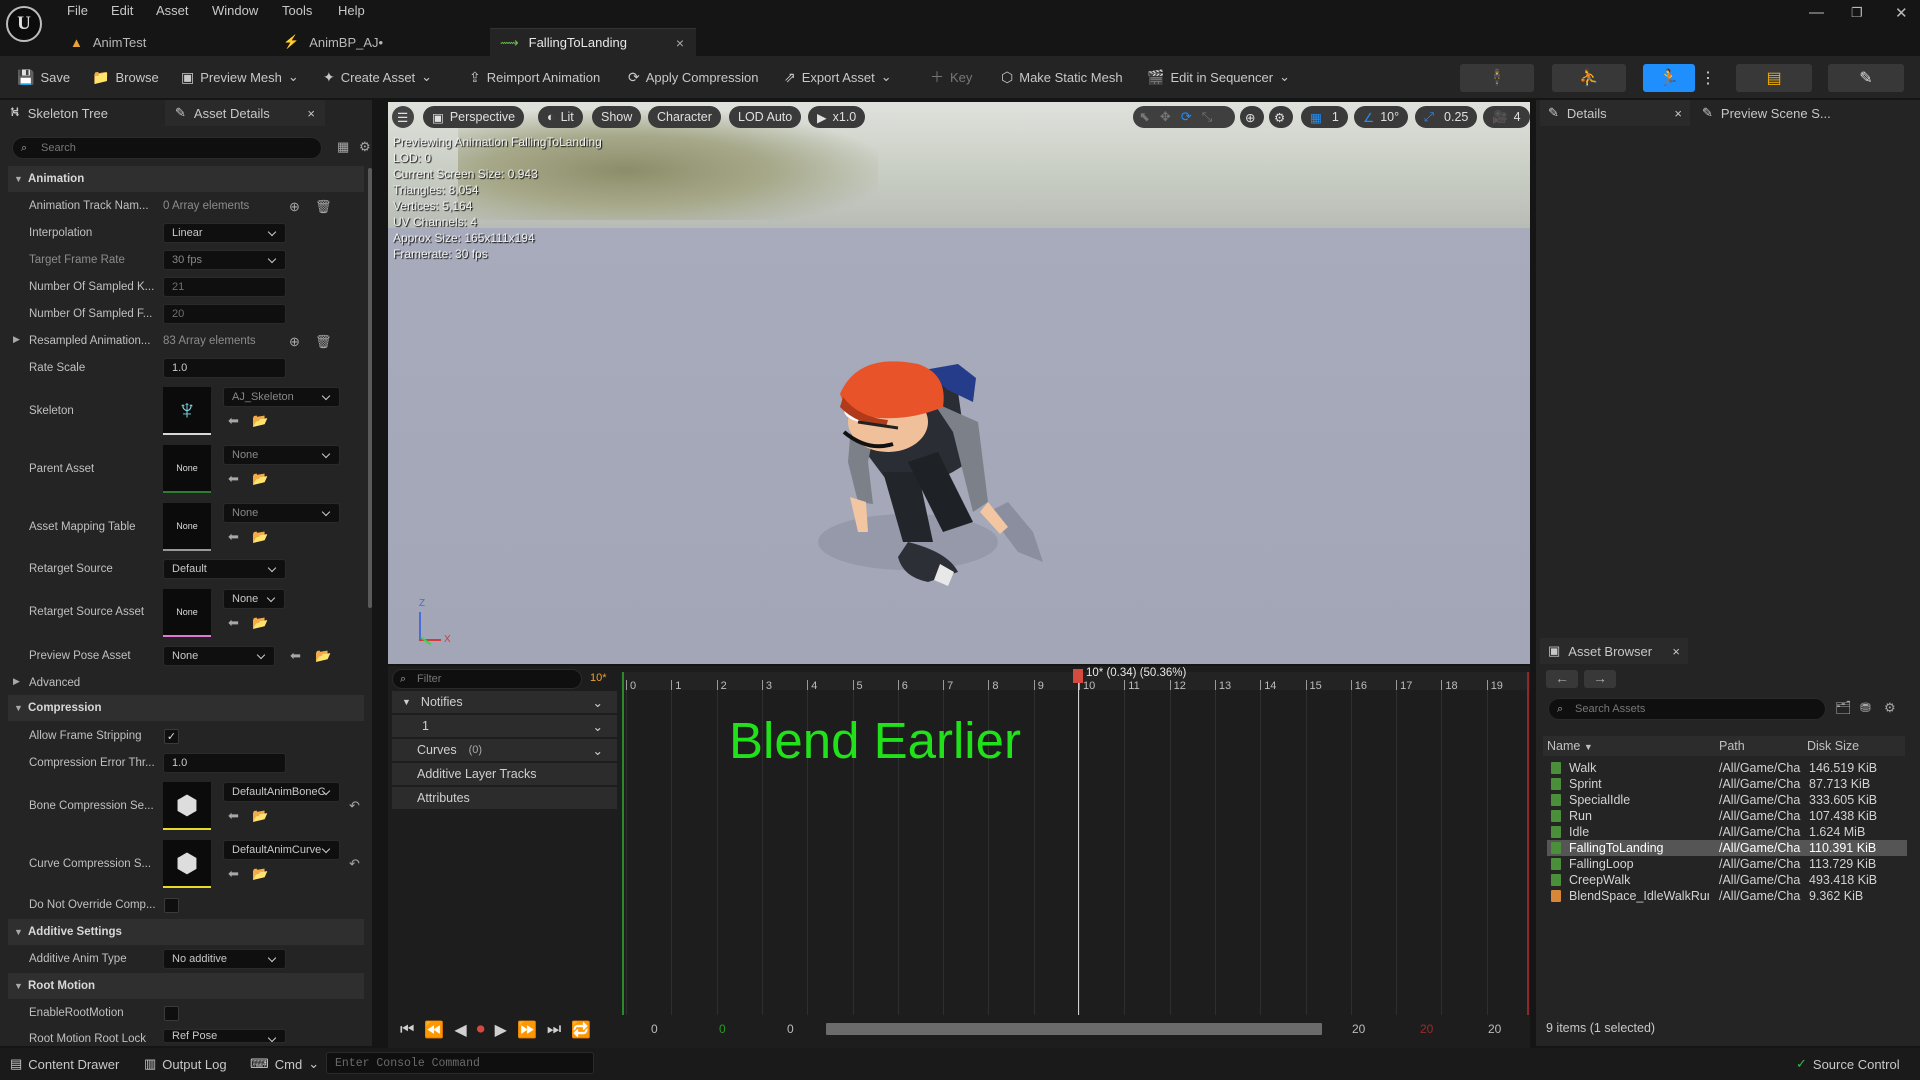 The width and height of the screenshot is (1920, 1080). I want to click on record-icon: ⏺, so click(481, 1030).